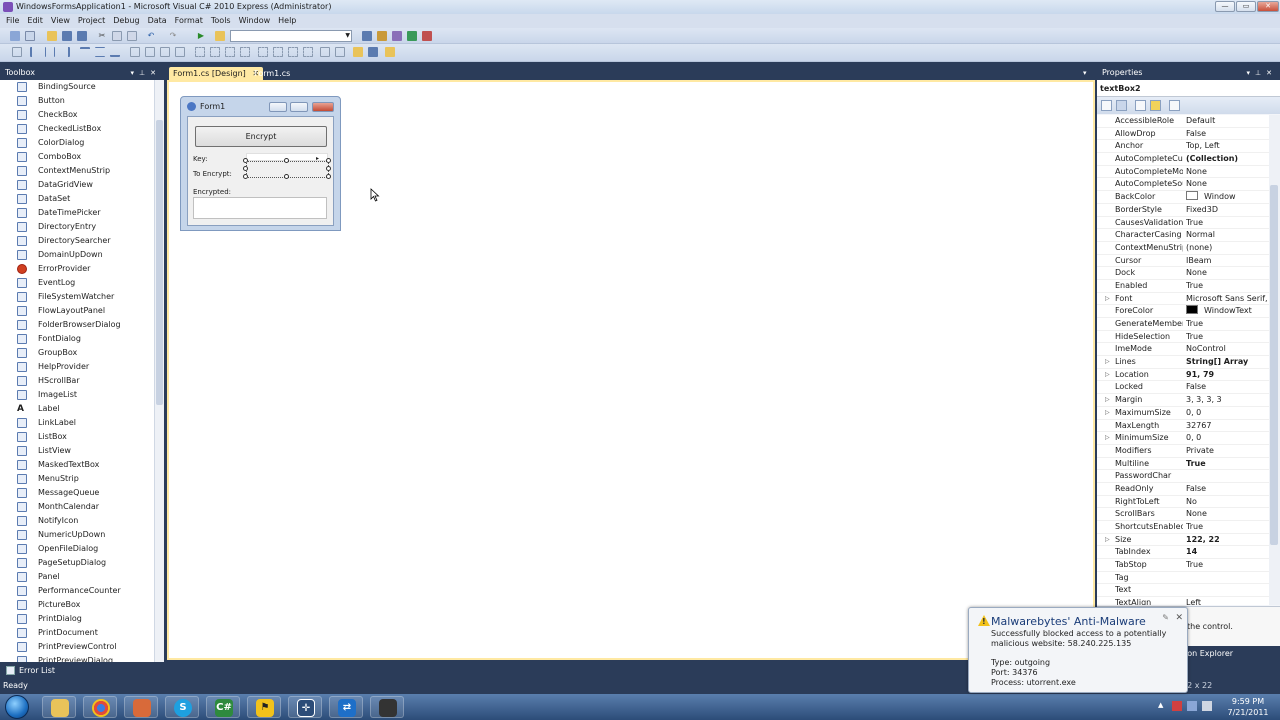 Image resolution: width=1280 pixels, height=720 pixels. I want to click on property-value: 0, 0, so click(1227, 413).